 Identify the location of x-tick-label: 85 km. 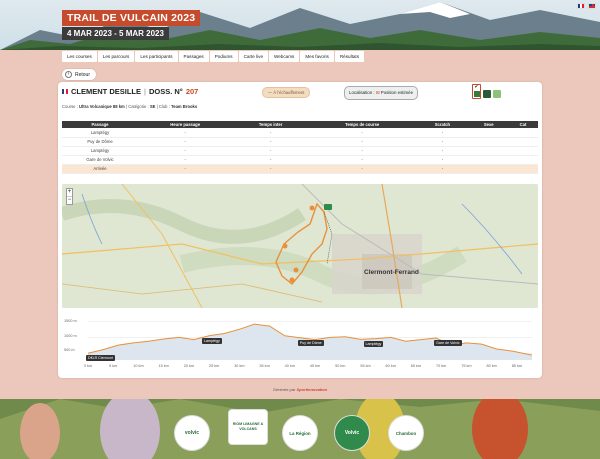
(517, 366).